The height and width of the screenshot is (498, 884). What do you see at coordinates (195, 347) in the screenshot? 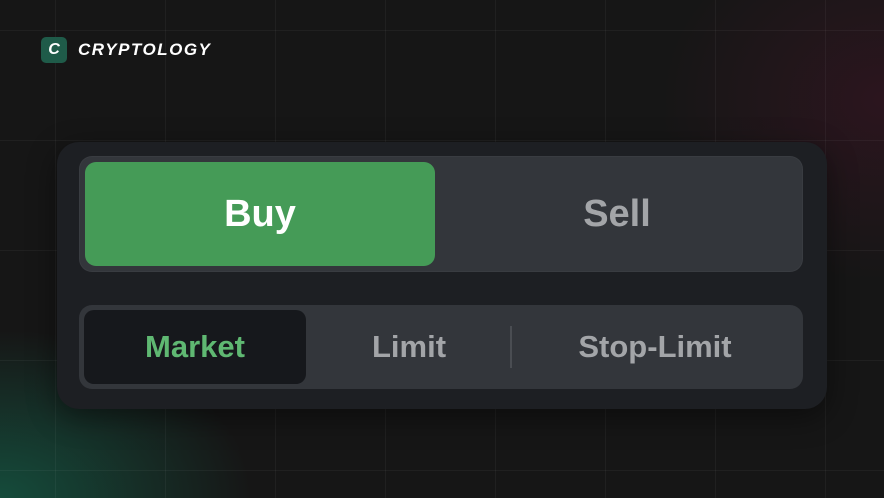
I see `tab-market: Market` at bounding box center [195, 347].